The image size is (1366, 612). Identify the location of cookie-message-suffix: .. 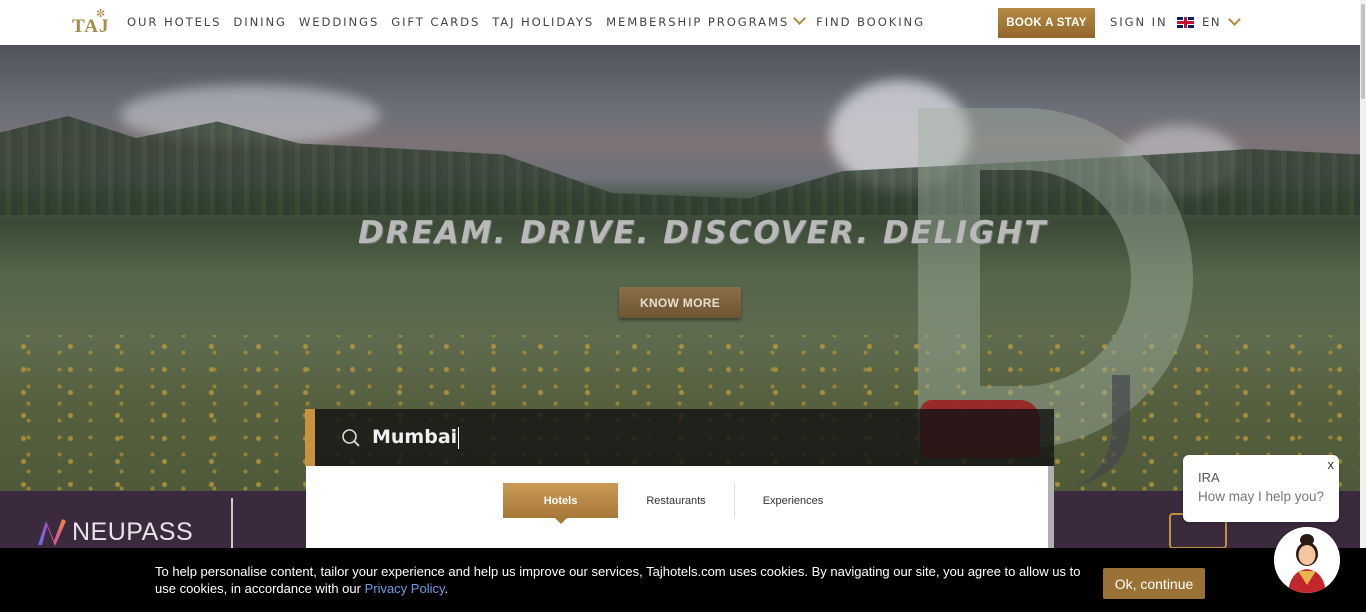
(446, 588).